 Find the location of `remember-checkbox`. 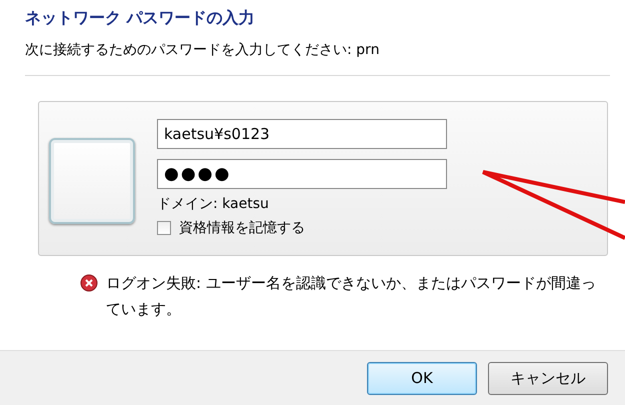

remember-checkbox is located at coordinates (164, 228).